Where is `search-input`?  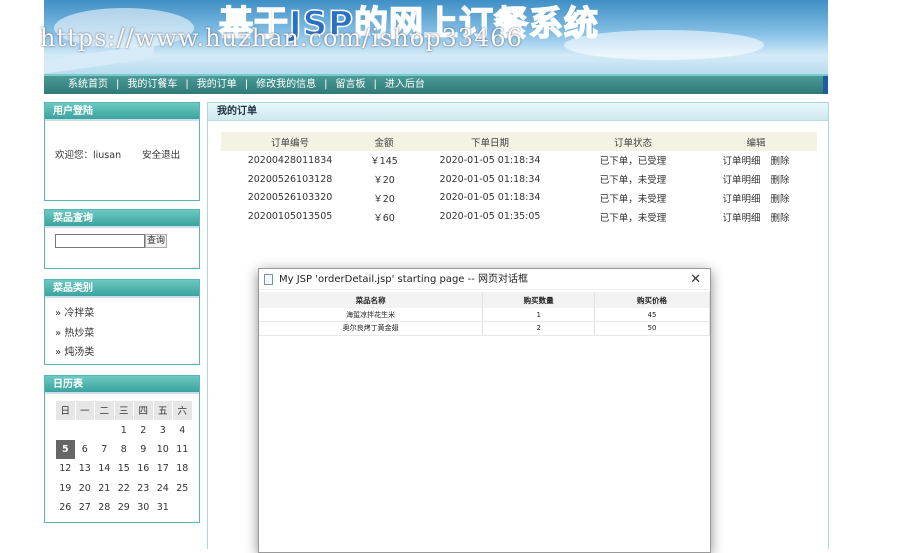
search-input is located at coordinates (100, 241).